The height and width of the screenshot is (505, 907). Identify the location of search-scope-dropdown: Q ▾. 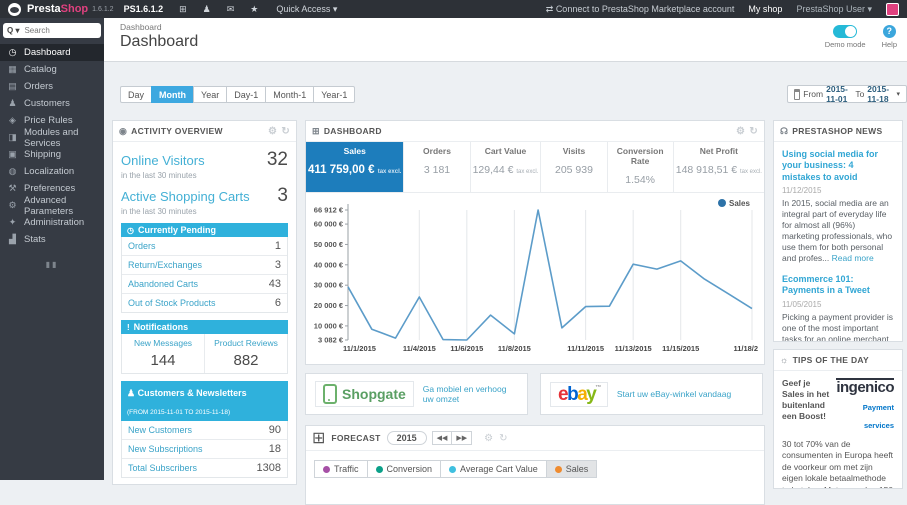
(13, 30).